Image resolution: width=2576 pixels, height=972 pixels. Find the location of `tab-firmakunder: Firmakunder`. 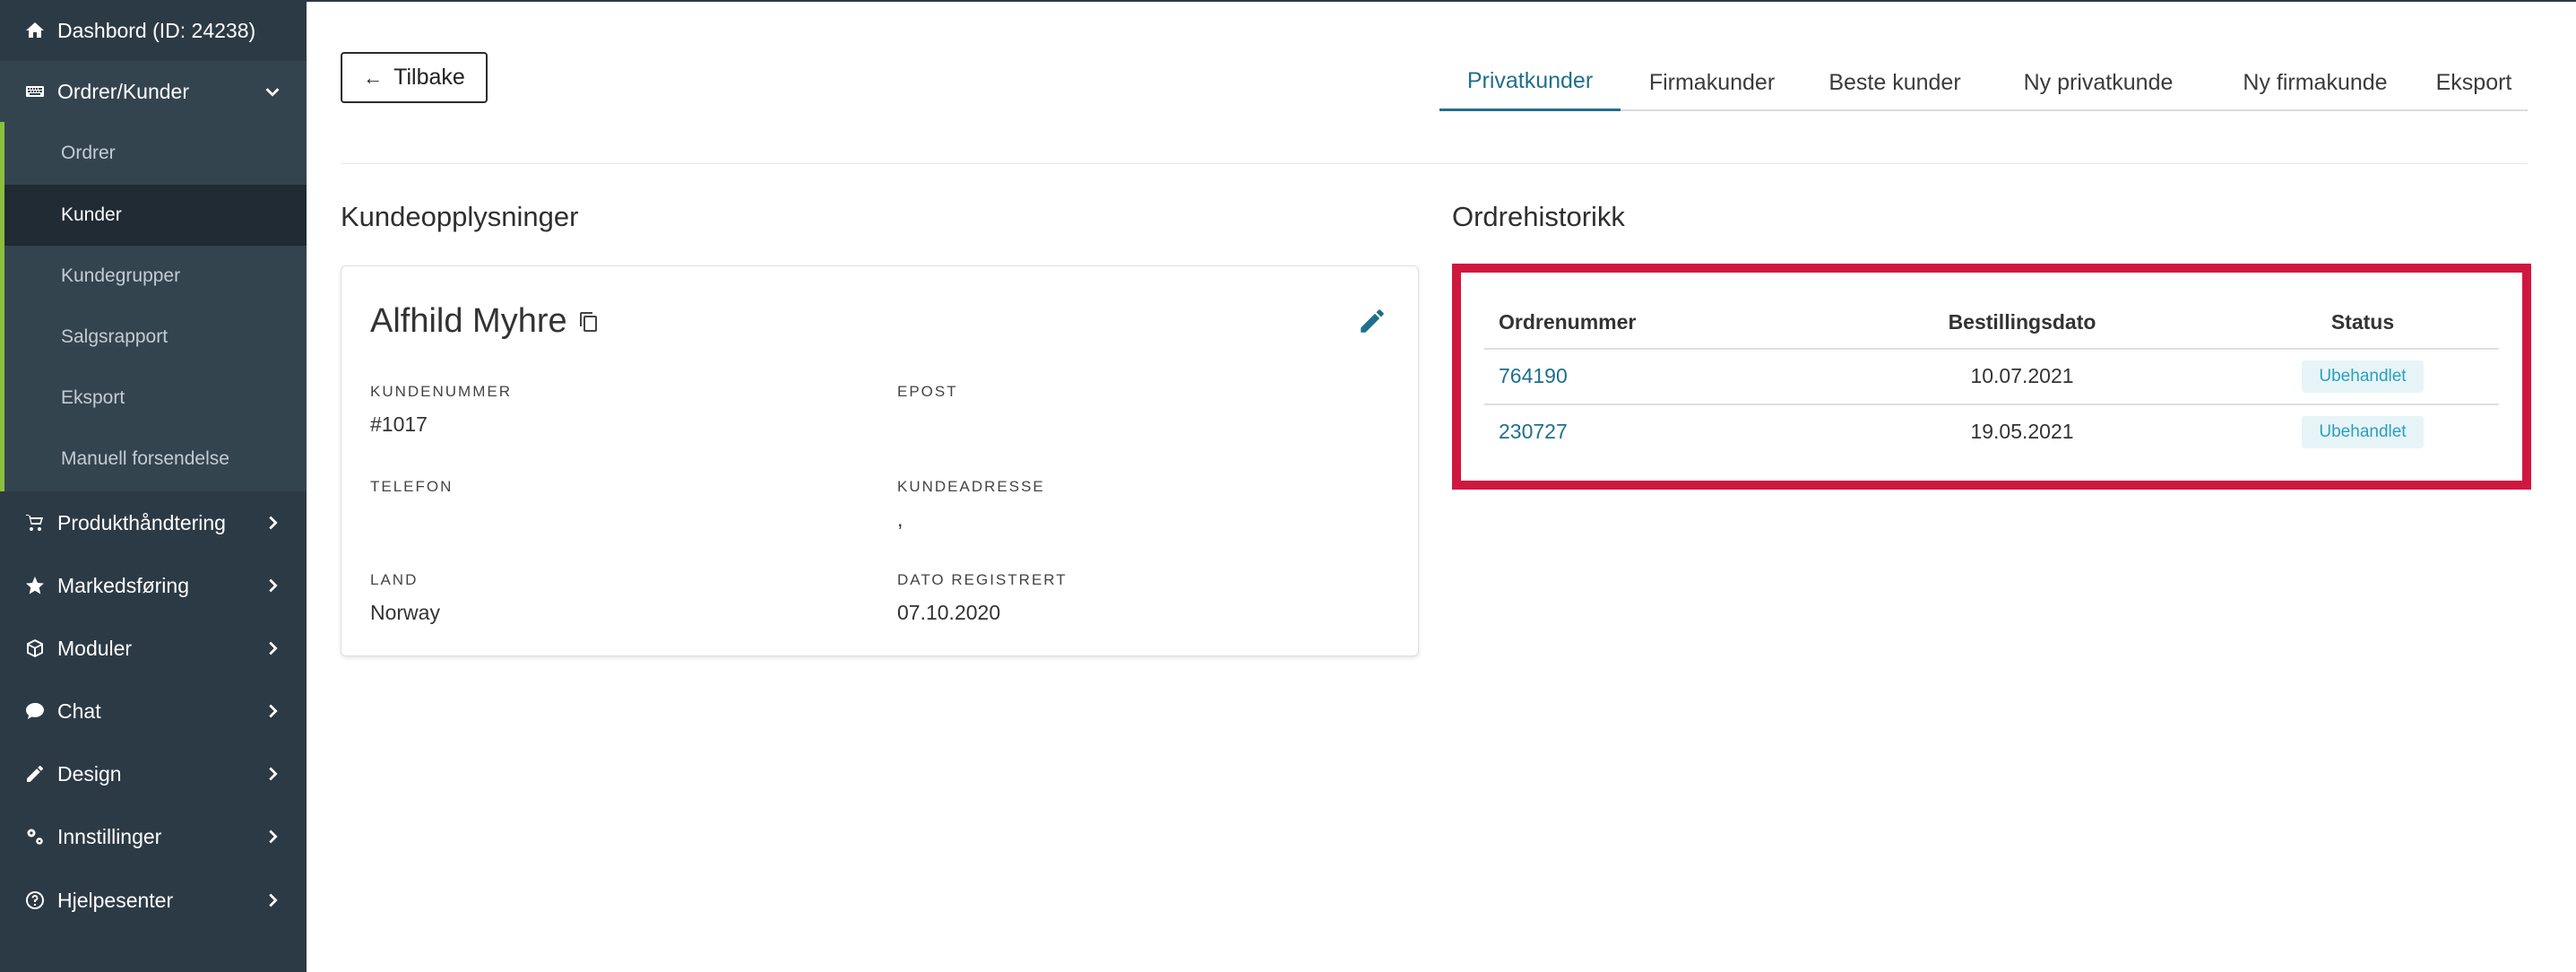

tab-firmakunder: Firmakunder is located at coordinates (1712, 82).